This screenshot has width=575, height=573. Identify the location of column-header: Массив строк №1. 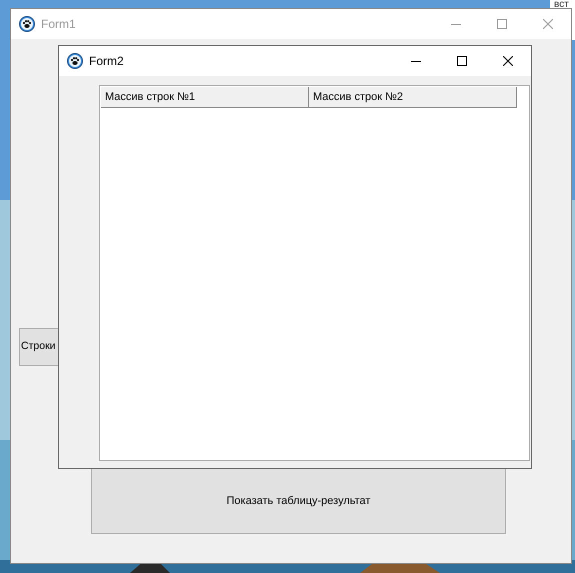
(205, 97).